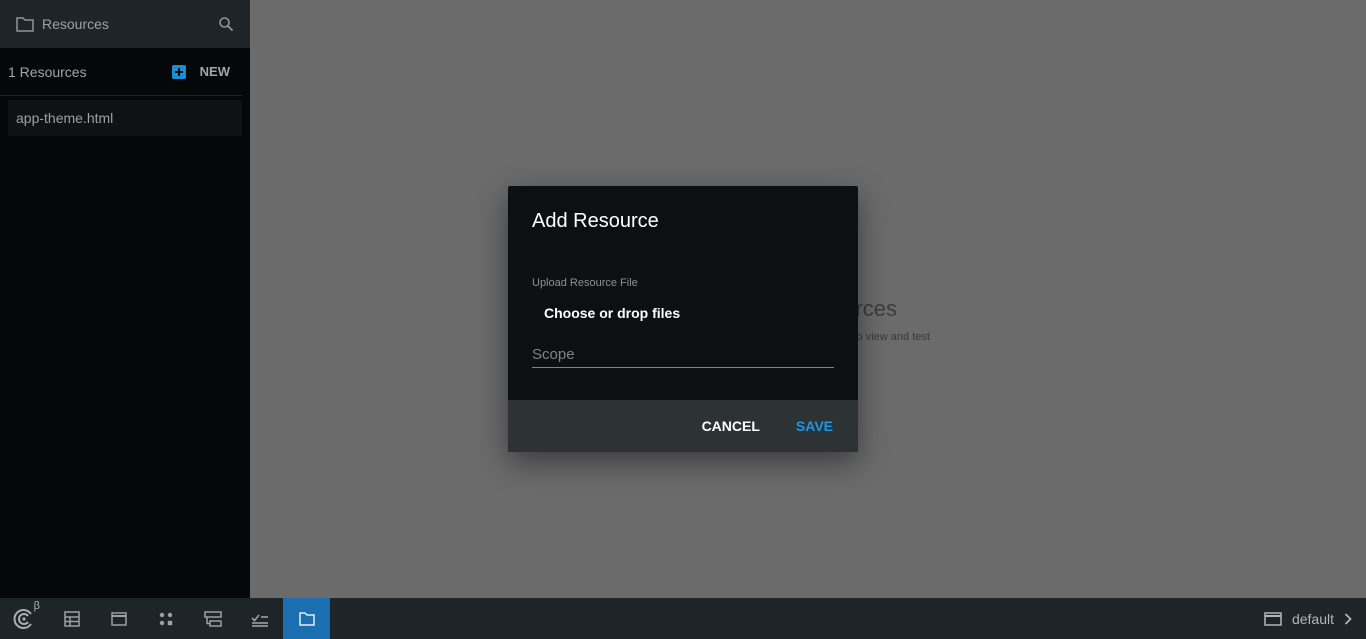 The image size is (1366, 639). Describe the element at coordinates (814, 426) in the screenshot. I see `save-button: SAVE` at that location.